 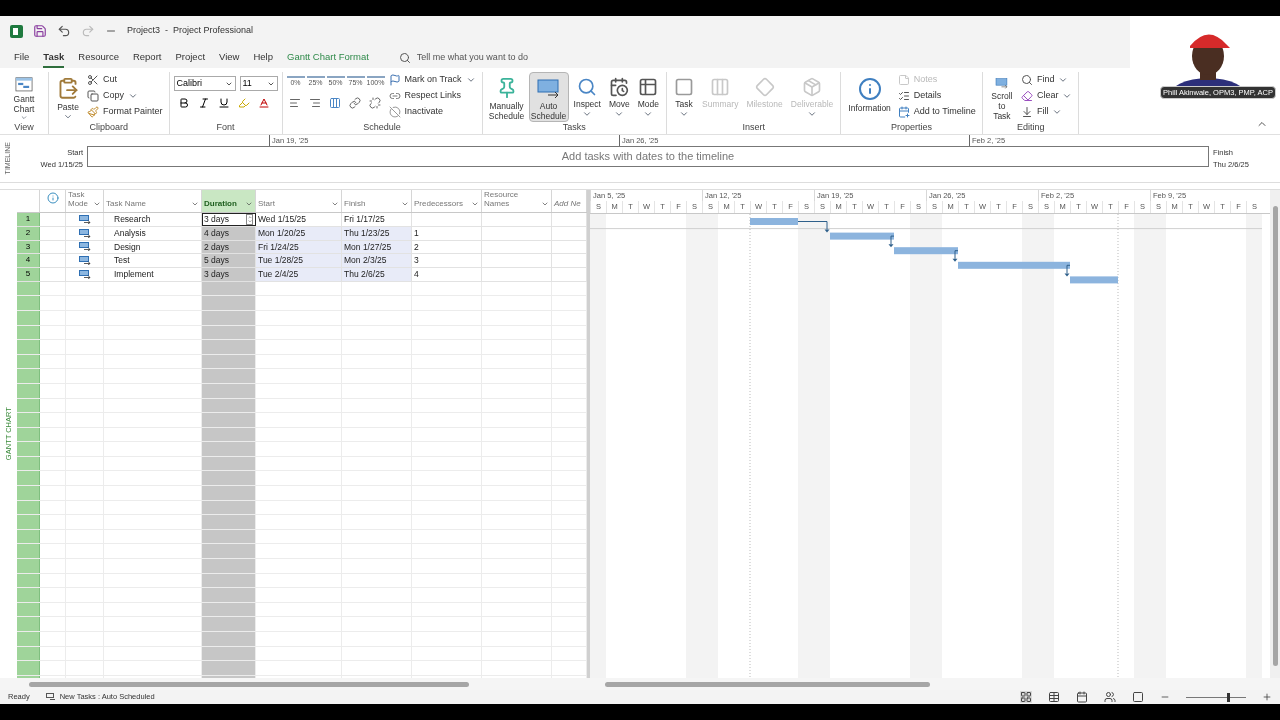 I want to click on table-icon, so click(x=648, y=87).